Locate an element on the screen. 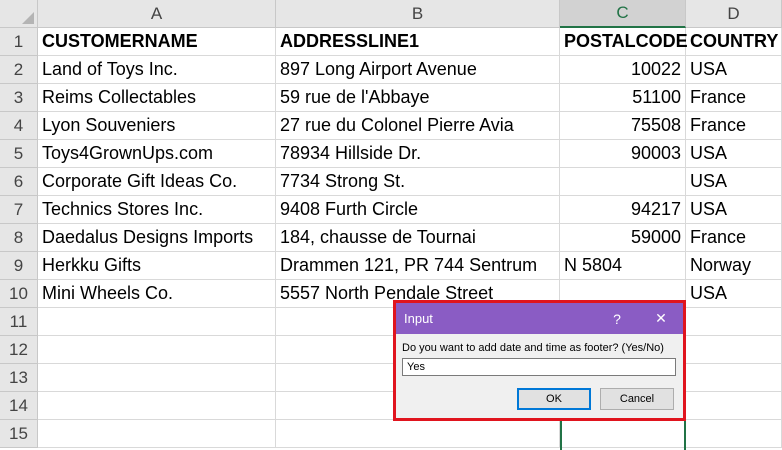  row-header-8: 8 is located at coordinates (19, 238).